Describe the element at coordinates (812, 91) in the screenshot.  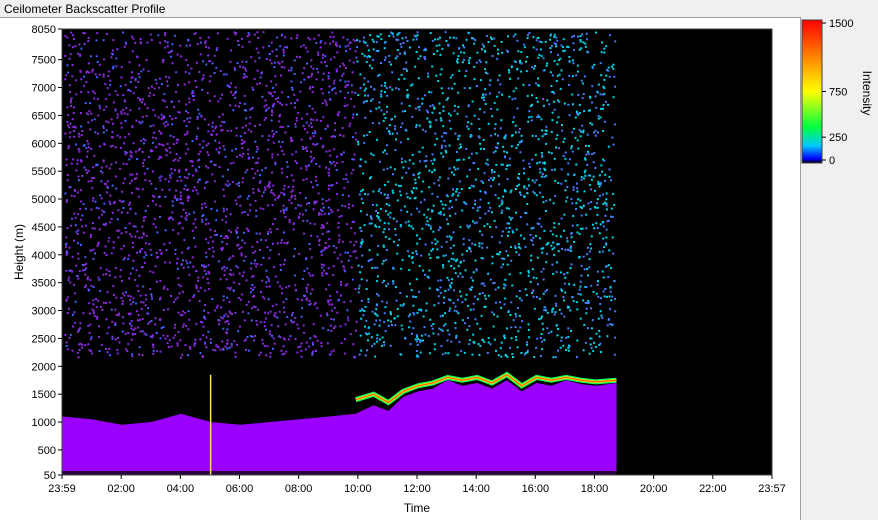
I see `colorbar` at that location.